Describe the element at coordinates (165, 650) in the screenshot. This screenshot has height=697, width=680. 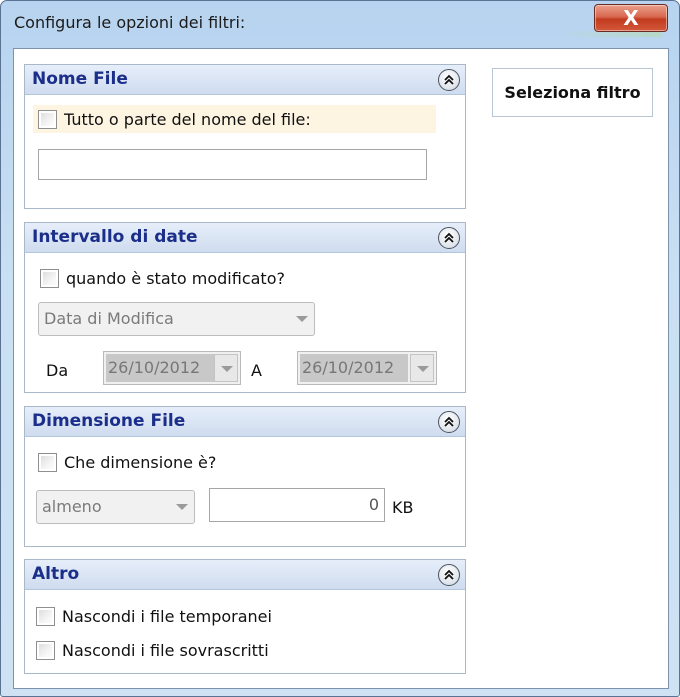
I see `hide-overwritten-files-label: Nascondi i file sovrascritti` at that location.